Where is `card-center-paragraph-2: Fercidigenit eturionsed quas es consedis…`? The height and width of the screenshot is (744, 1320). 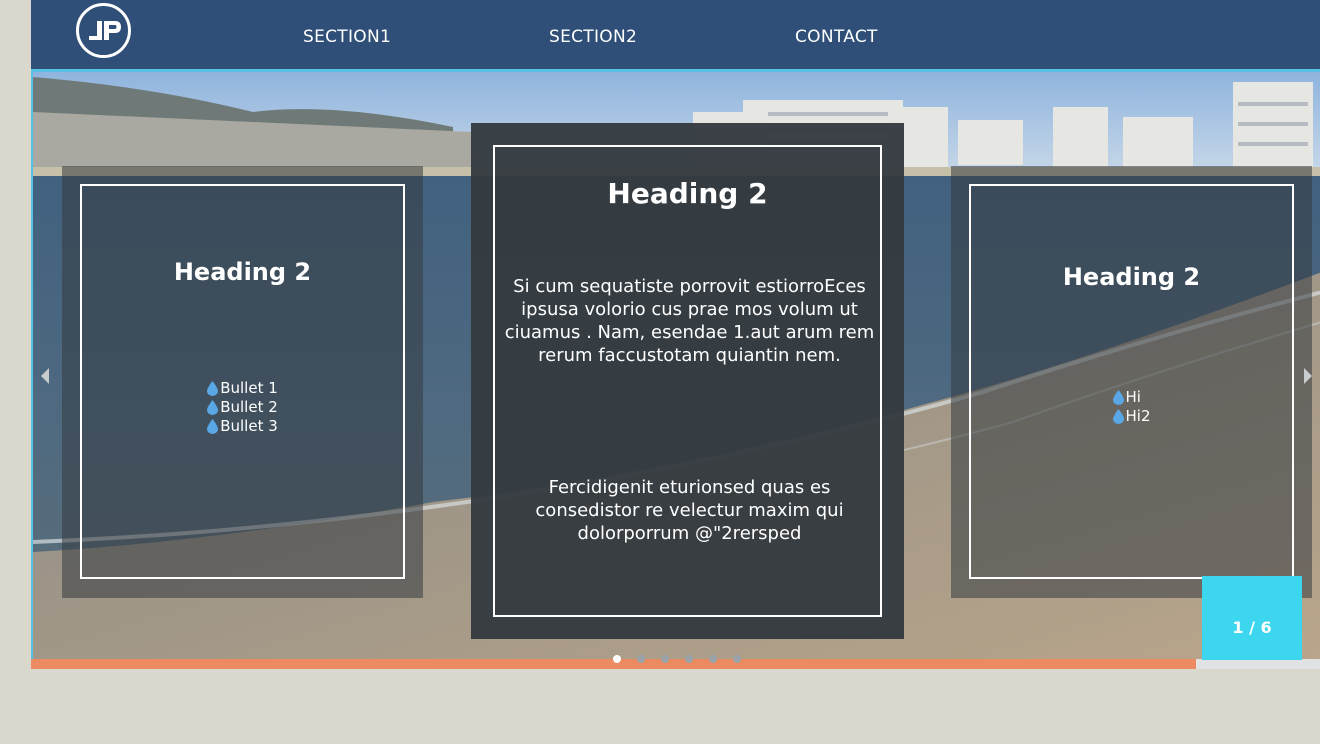 card-center-paragraph-2: Fercidigenit eturionsed quas es consedis… is located at coordinates (689, 510).